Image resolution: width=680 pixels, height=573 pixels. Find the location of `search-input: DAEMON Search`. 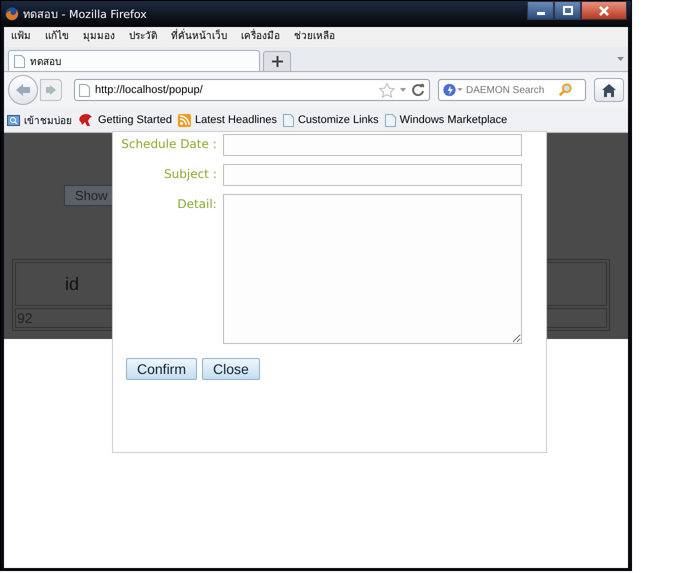

search-input: DAEMON Search is located at coordinates (511, 90).